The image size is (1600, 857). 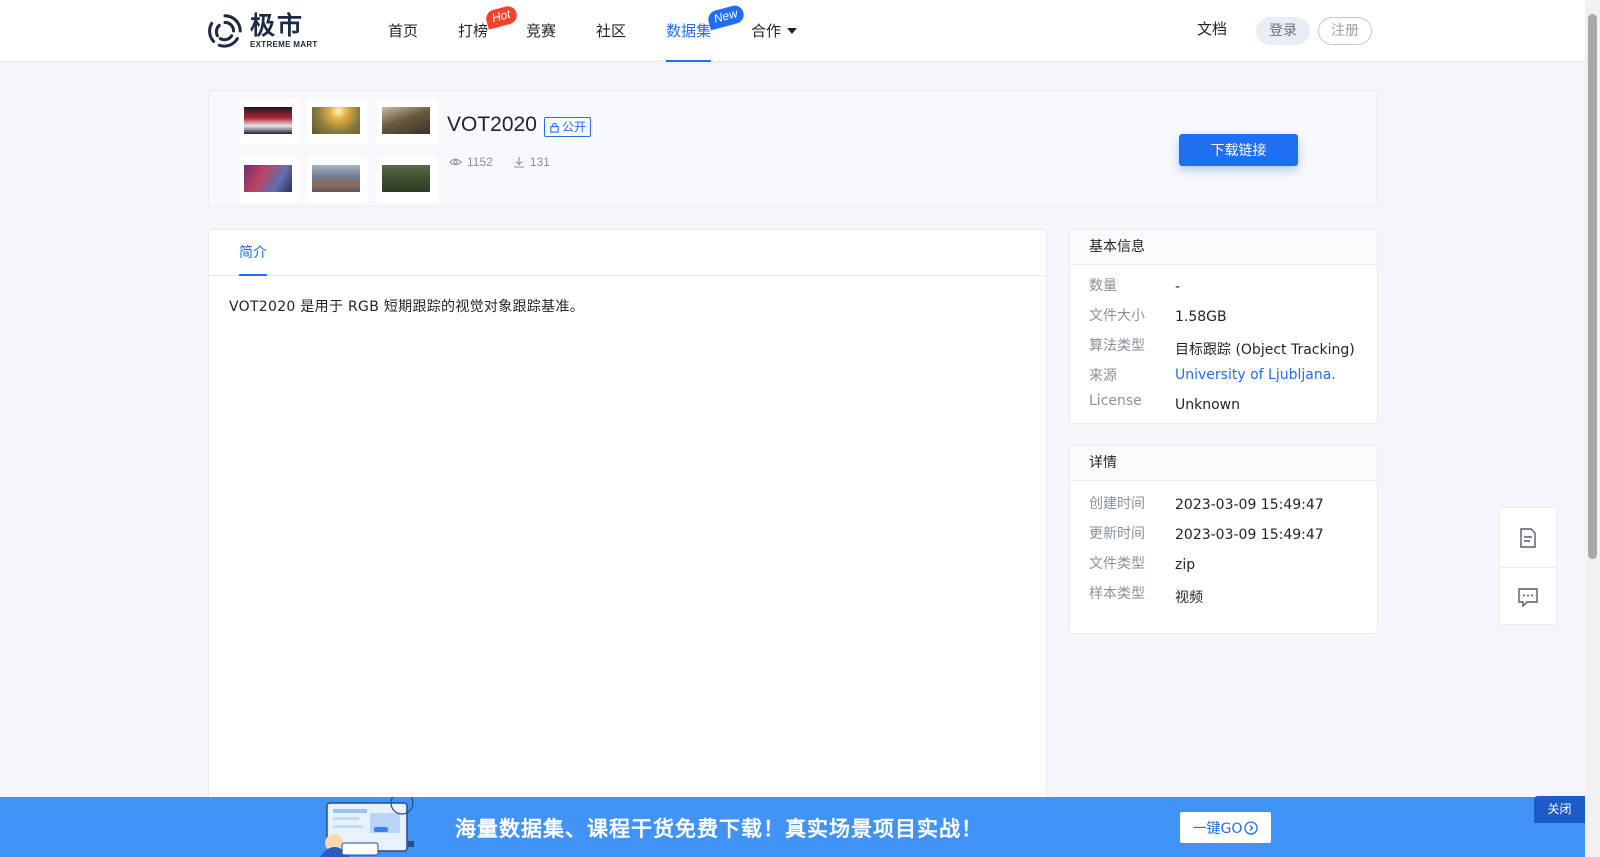 I want to click on banner-text: 海量数据集、课程干货免费下载！真实场景项目实战！, so click(x=719, y=829).